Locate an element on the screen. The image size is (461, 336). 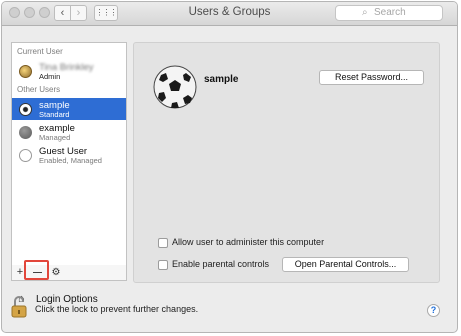
user-row-example: example Managed is located at coordinates (69, 132).